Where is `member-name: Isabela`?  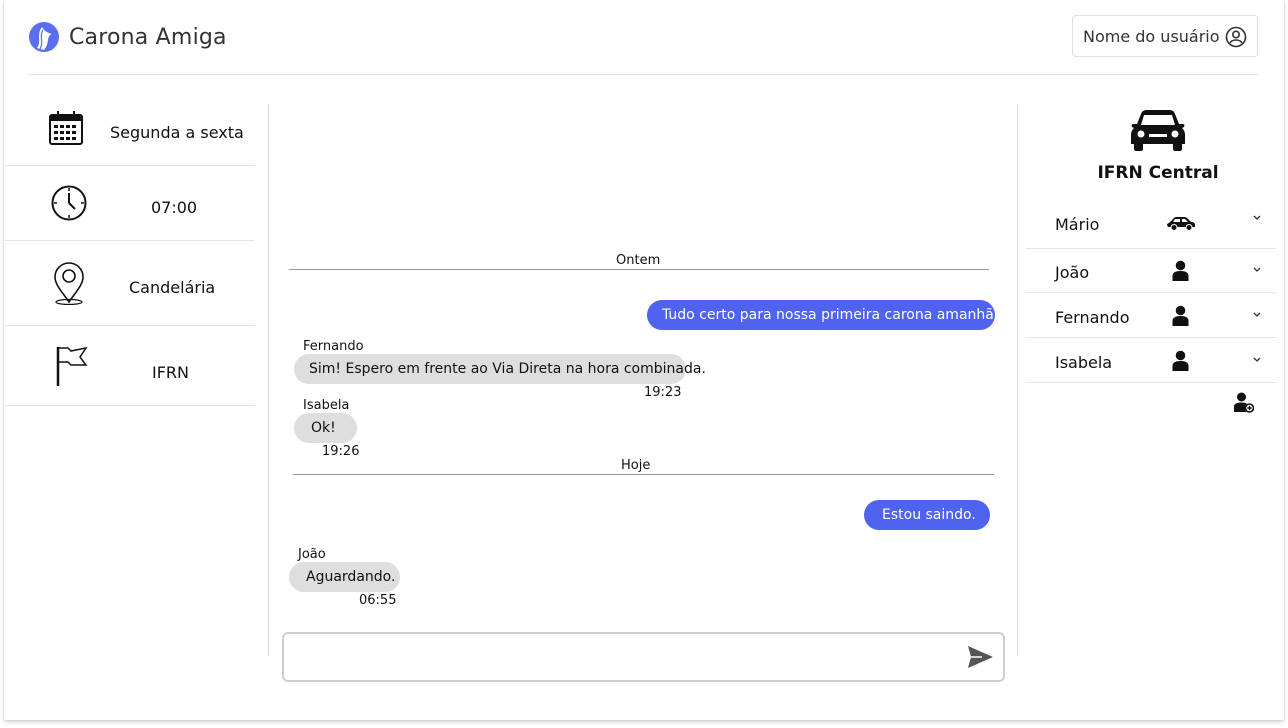
member-name: Isabela is located at coordinates (1084, 362).